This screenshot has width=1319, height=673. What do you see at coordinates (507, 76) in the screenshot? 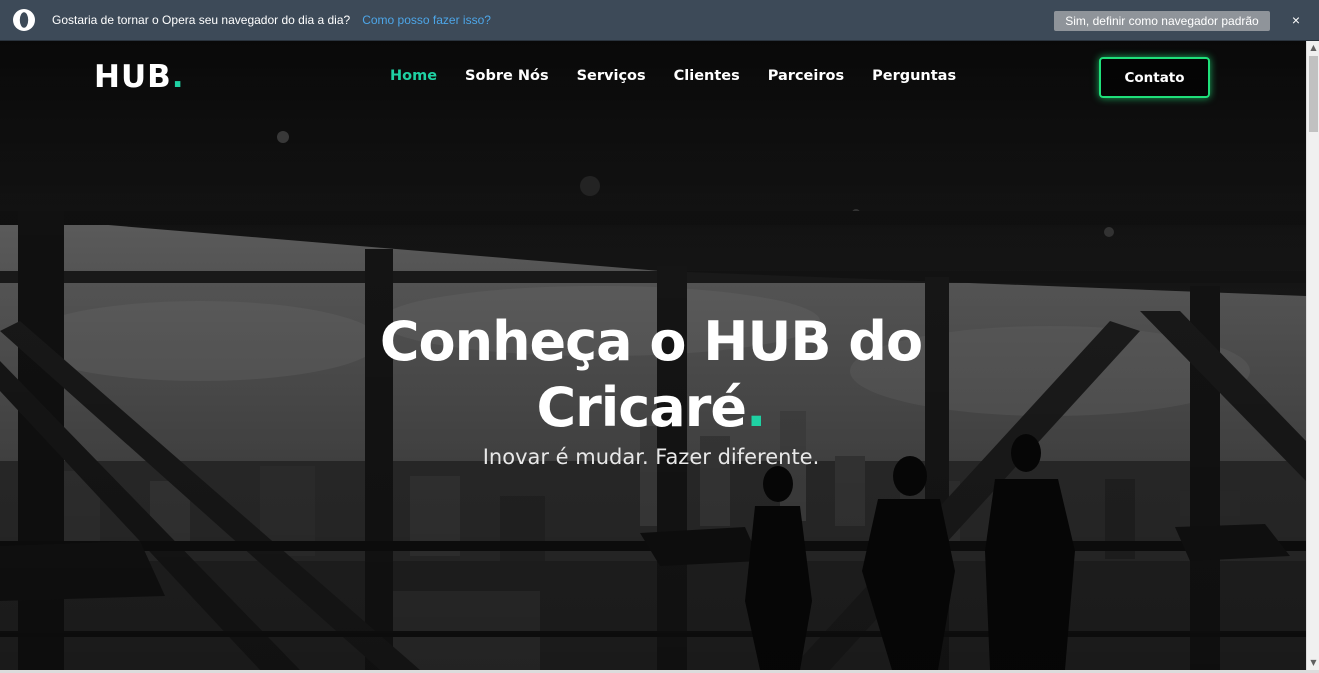
I see `nav-link-sobre-nos: Sobre Nós` at bounding box center [507, 76].